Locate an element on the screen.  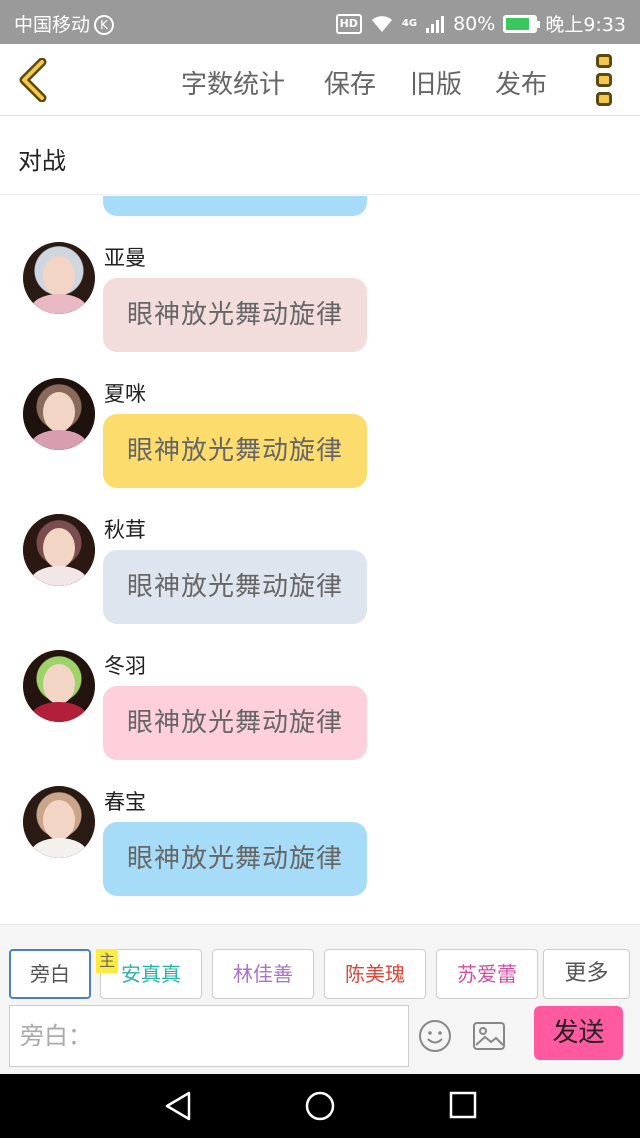
composer: 旁白 安真真 主 林佳善 陈美瑰 苏爱蕾 更多 旁白： 发送 is located at coordinates (320, 999).